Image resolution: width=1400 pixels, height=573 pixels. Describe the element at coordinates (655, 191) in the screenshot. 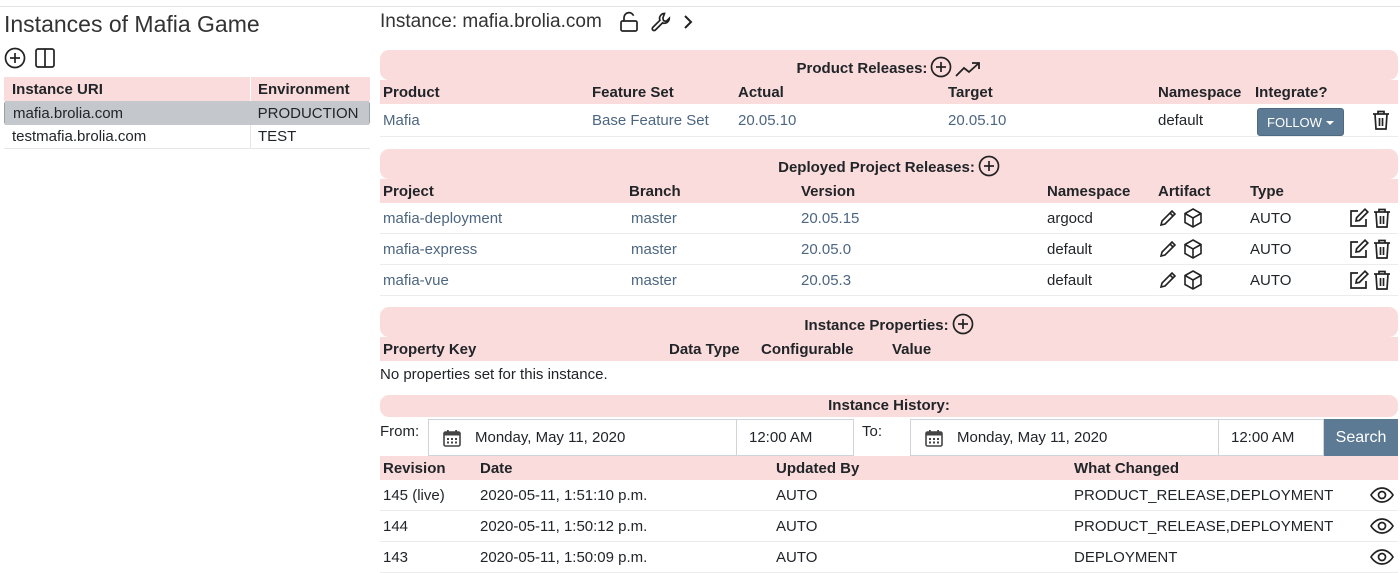

I see `column-header: Branch` at that location.